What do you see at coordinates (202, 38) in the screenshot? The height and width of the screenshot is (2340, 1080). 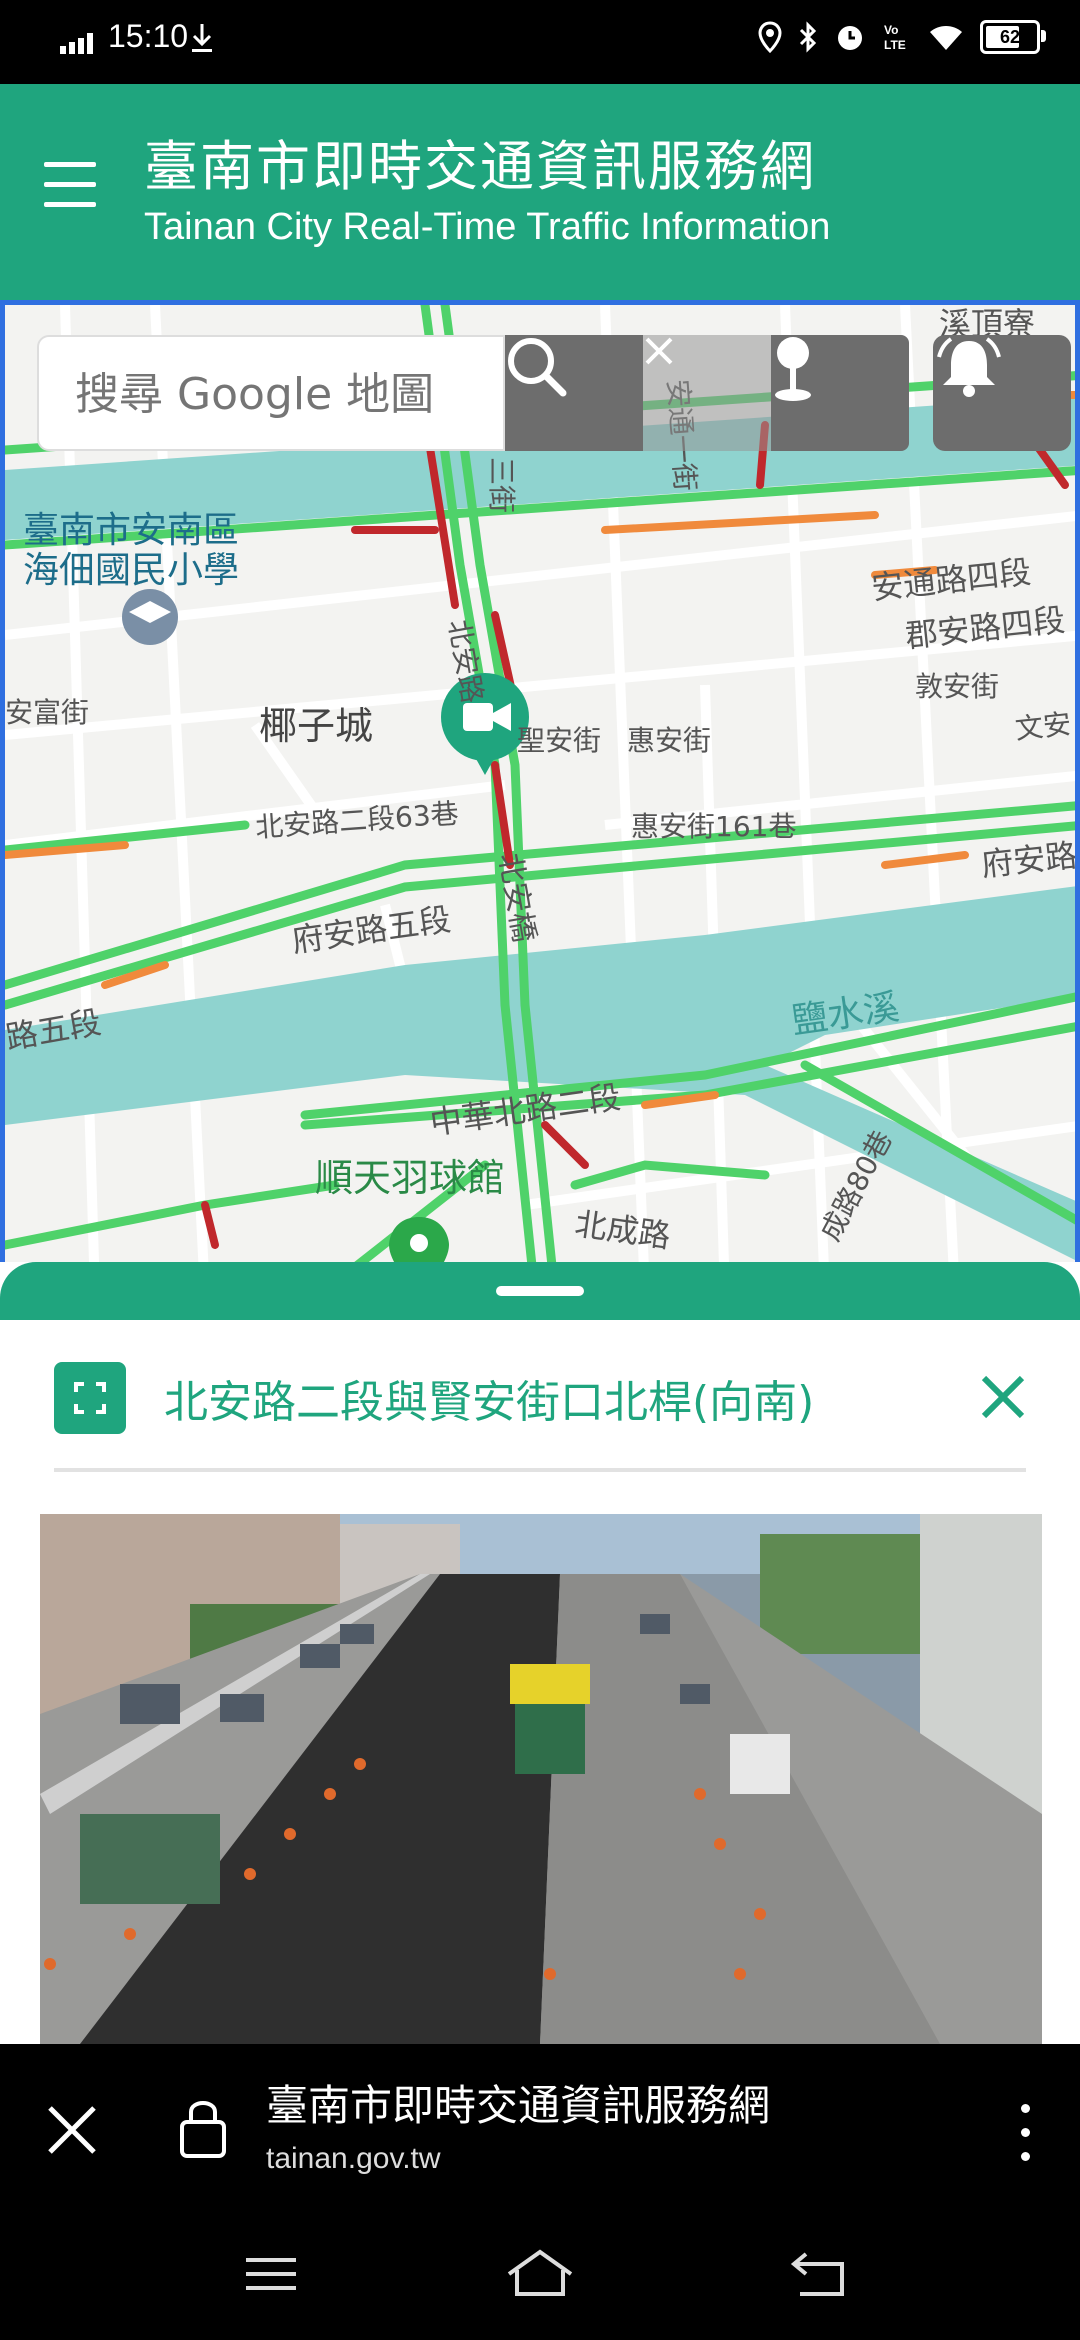 I see `download-icon` at bounding box center [202, 38].